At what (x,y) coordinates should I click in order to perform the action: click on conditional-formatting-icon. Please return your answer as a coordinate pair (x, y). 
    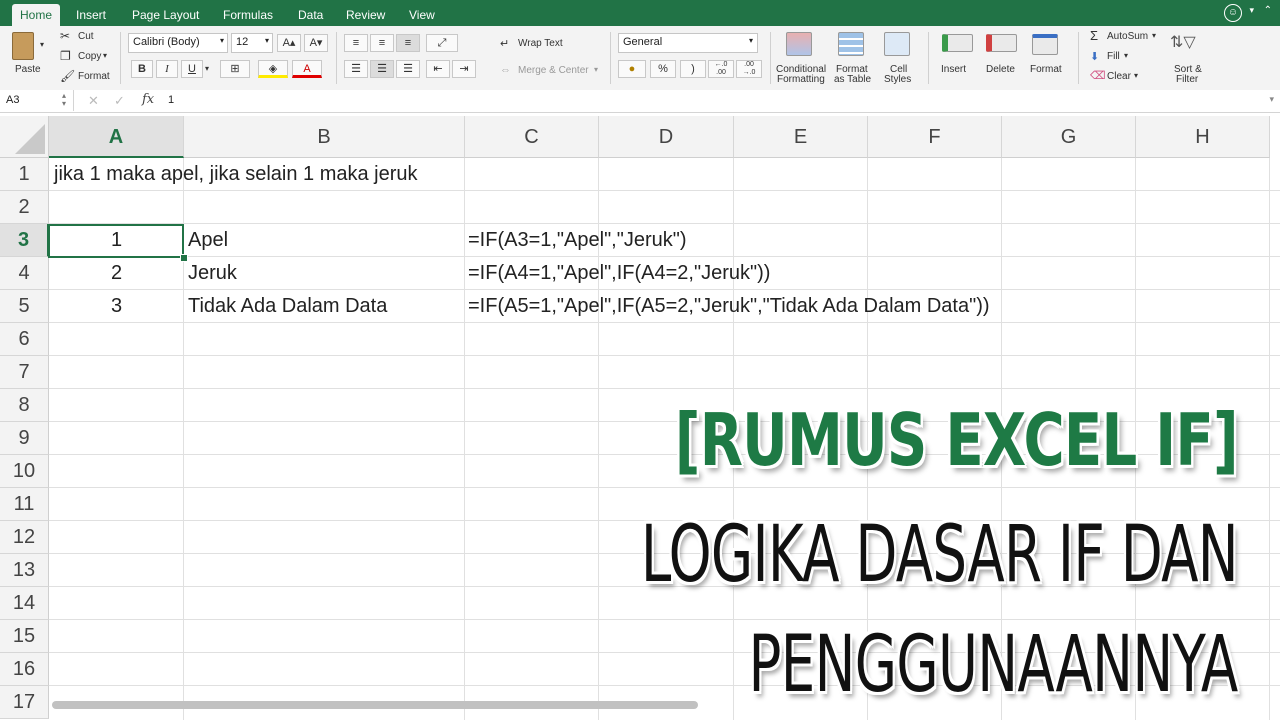
    Looking at the image, I should click on (799, 44).